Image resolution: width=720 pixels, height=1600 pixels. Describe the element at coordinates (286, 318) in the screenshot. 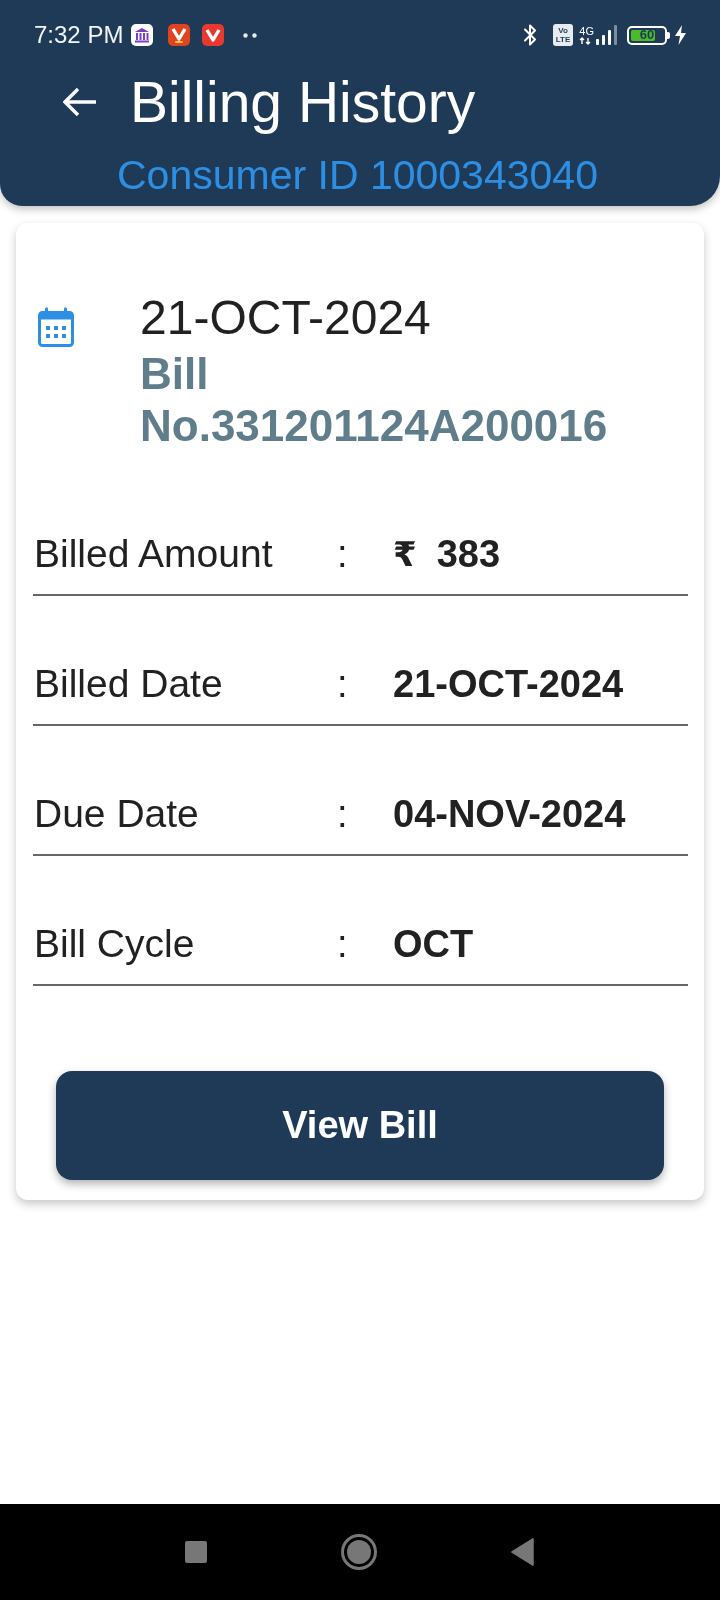

I see `bill-date: 21-OCT-2024` at that location.